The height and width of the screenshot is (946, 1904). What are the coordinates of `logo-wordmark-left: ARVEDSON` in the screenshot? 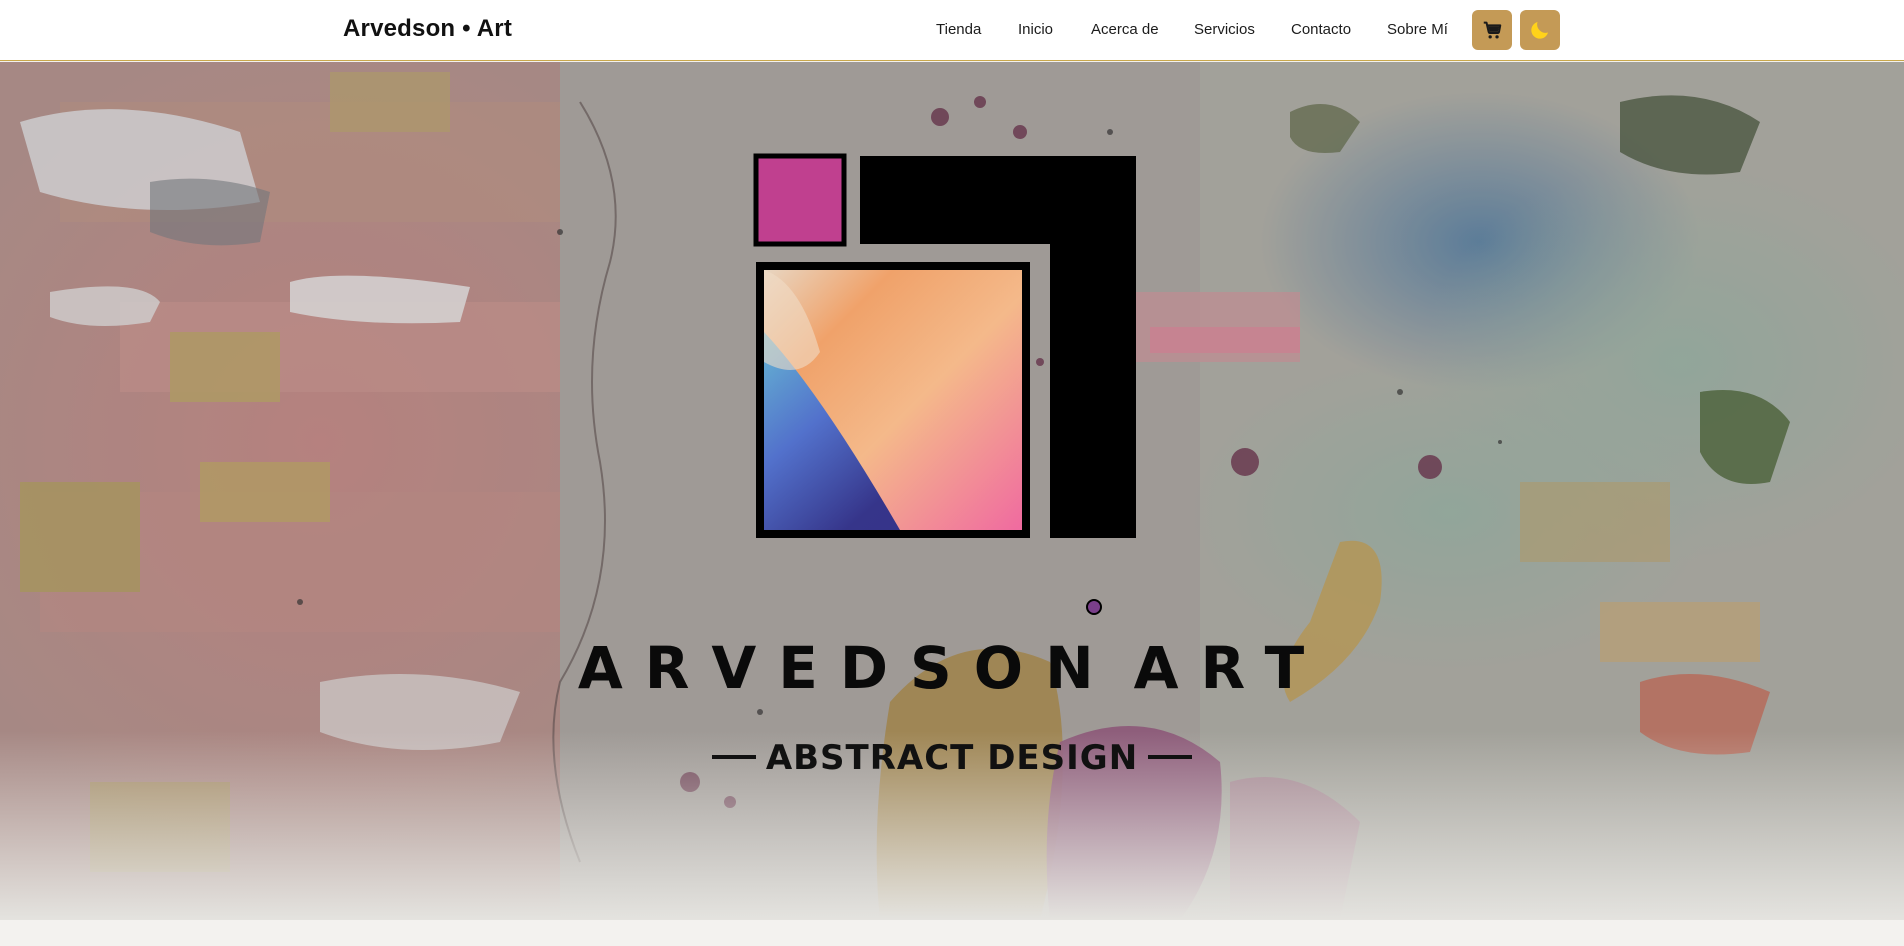 It's located at (846, 668).